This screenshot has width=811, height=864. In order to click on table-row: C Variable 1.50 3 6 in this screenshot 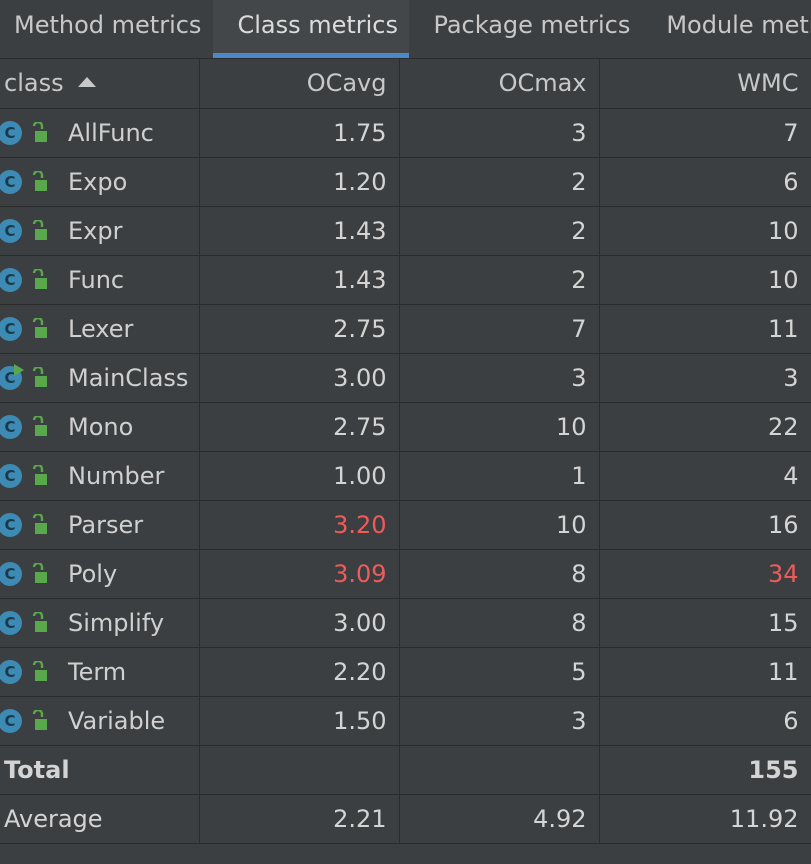, I will do `click(405, 721)`.